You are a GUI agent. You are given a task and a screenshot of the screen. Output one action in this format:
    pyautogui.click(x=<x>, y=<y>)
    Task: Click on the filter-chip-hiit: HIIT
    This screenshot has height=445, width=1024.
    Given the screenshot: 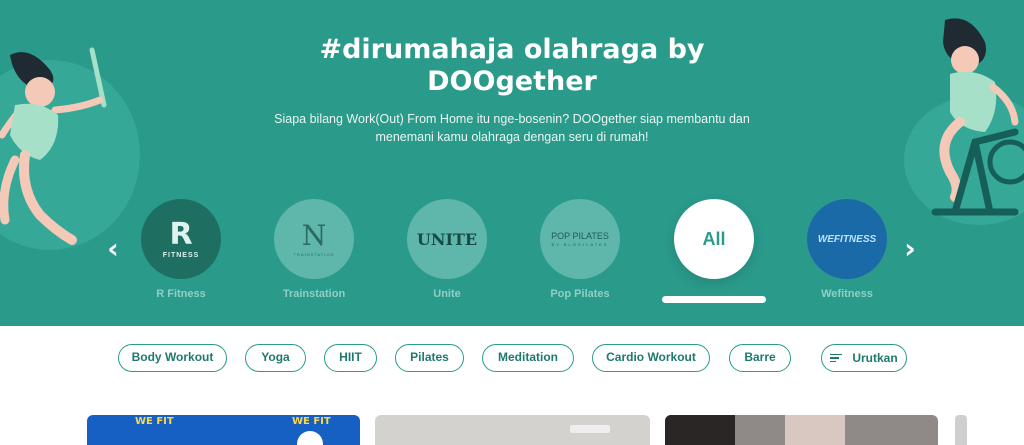 What is the action you would take?
    pyautogui.click(x=350, y=358)
    